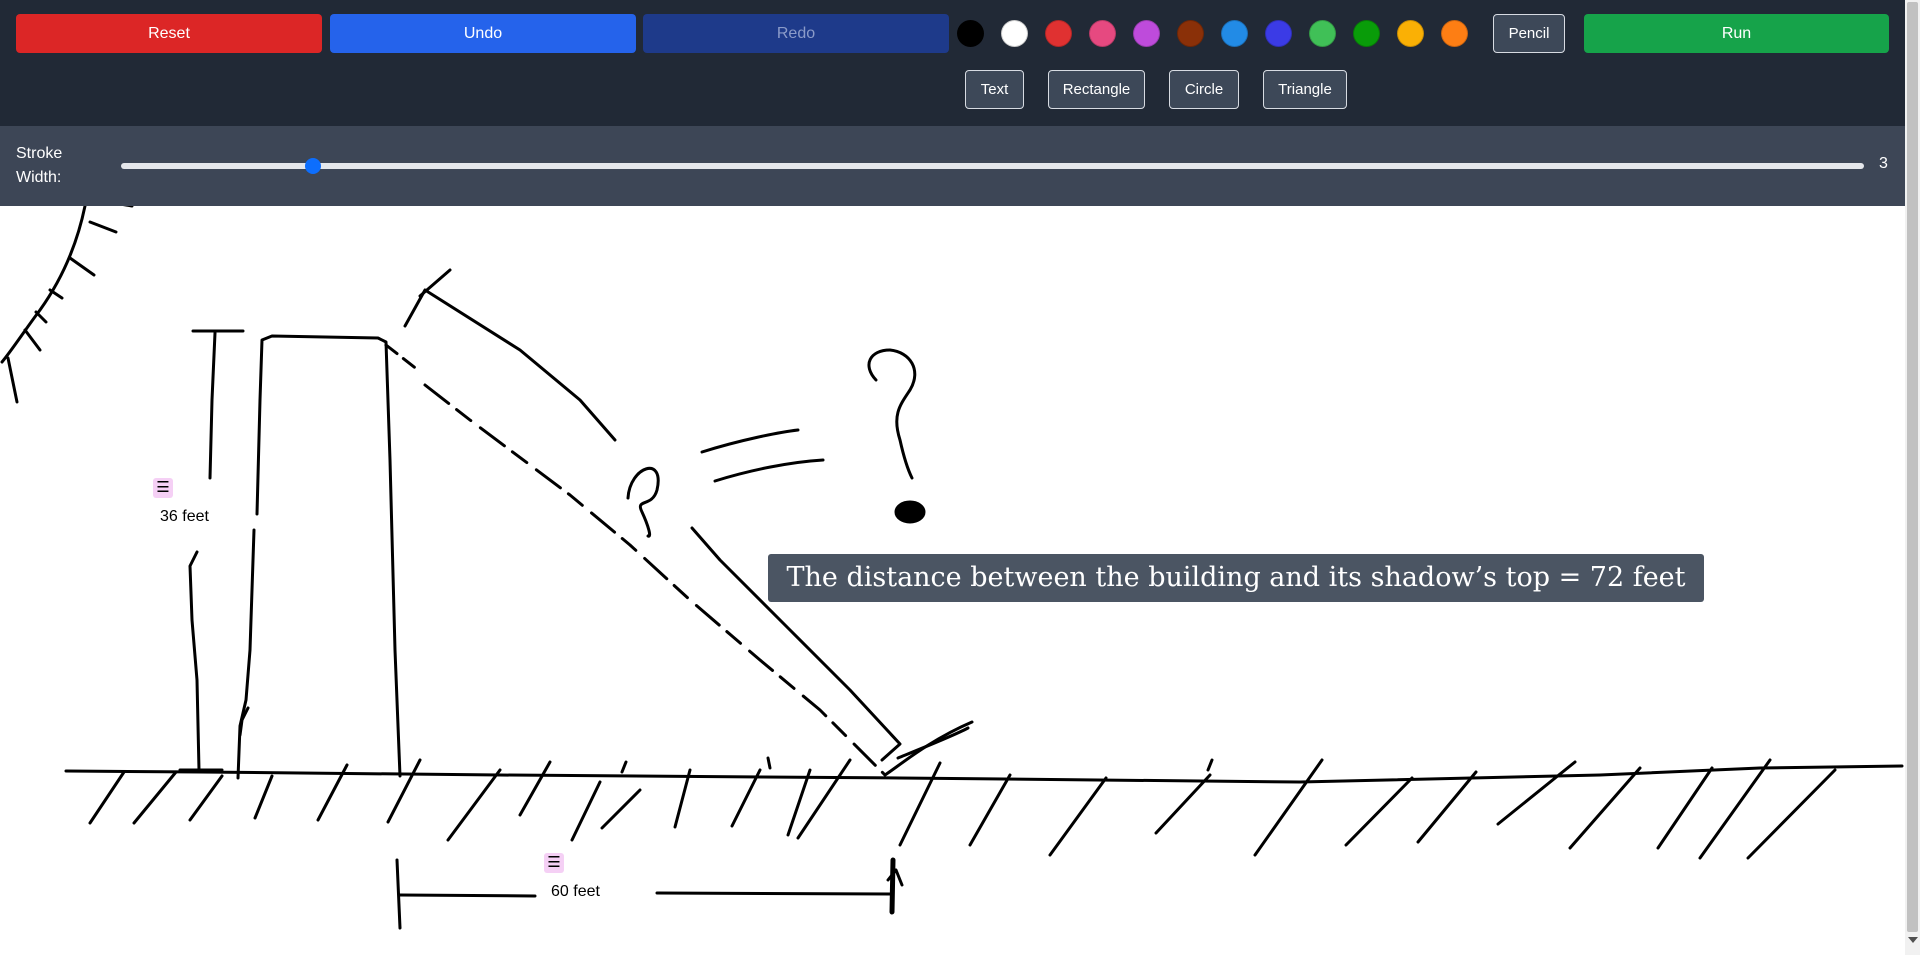 This screenshot has width=1920, height=955. What do you see at coordinates (796, 33) in the screenshot?
I see `redo-button: Redo` at bounding box center [796, 33].